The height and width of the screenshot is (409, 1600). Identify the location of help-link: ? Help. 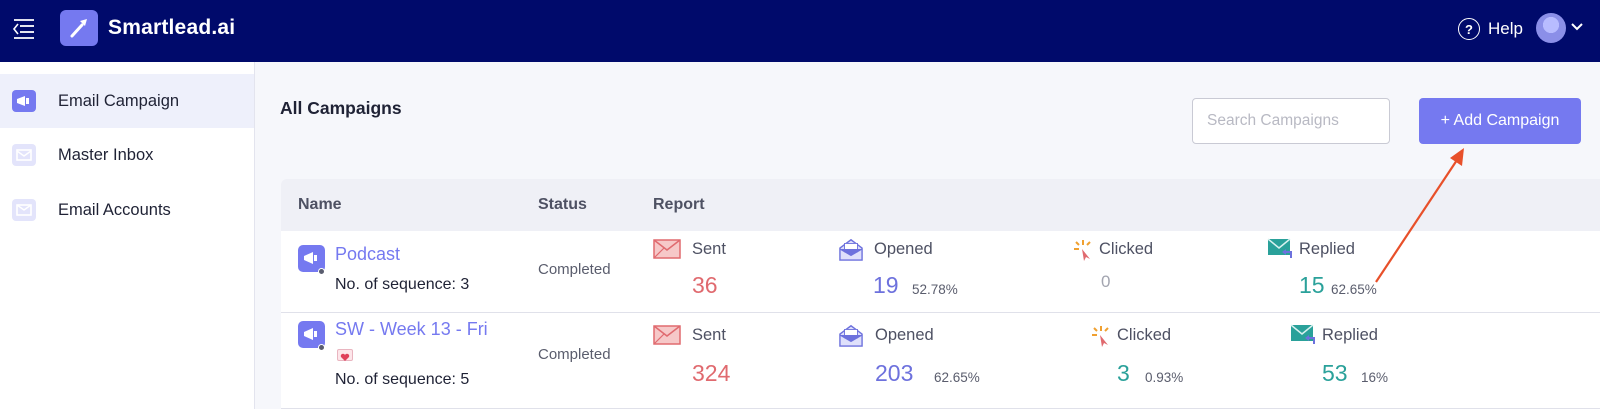
(1490, 29).